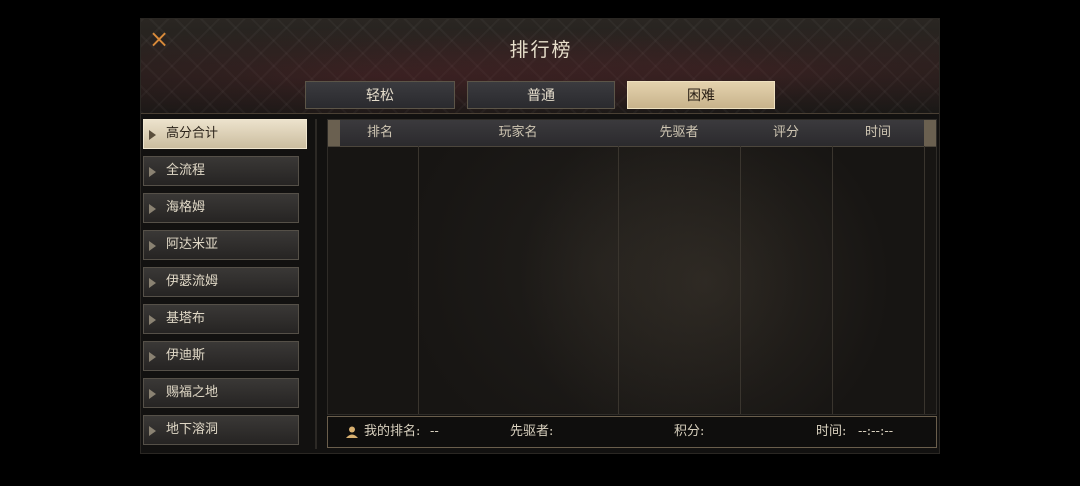 The image size is (1080, 486). What do you see at coordinates (392, 431) in the screenshot?
I see `my-rank-label: 我的排名:` at bounding box center [392, 431].